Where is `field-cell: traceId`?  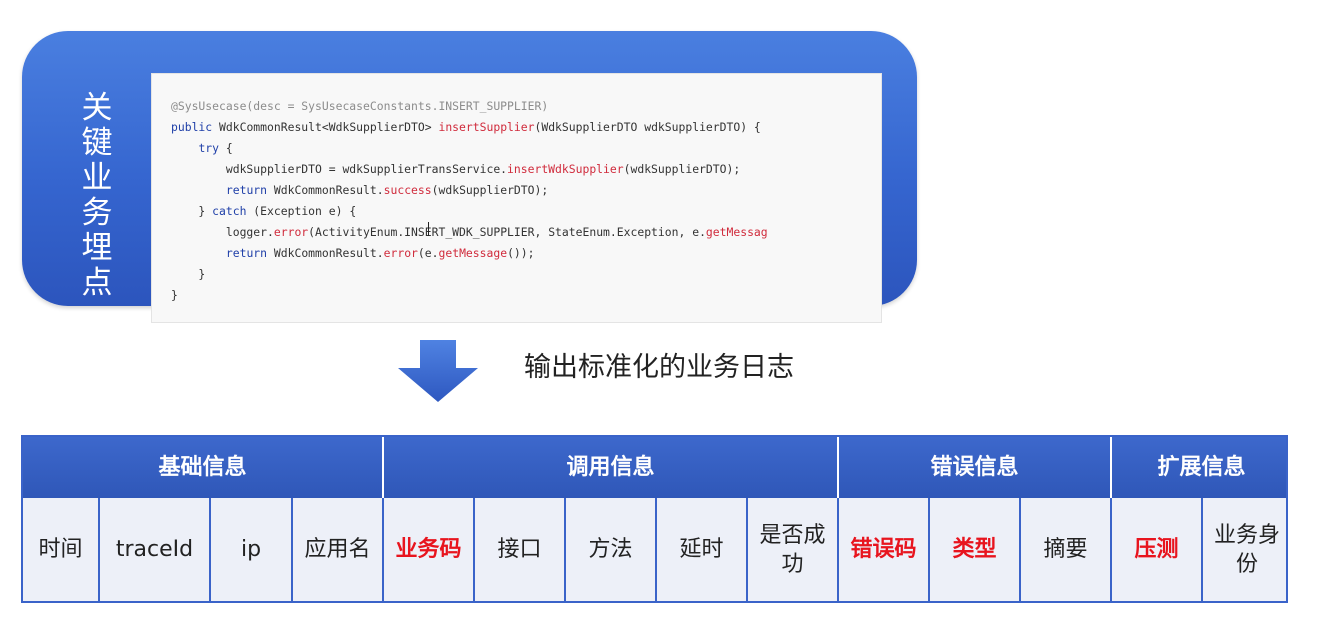
field-cell: traceId is located at coordinates (155, 549).